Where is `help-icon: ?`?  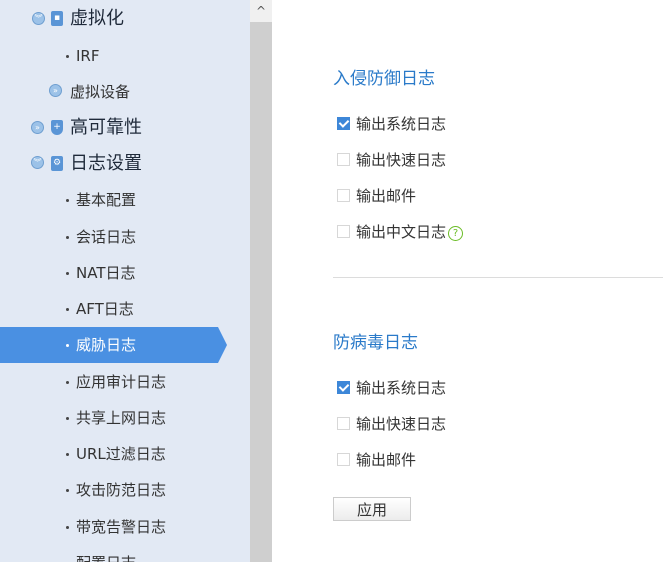
help-icon: ? is located at coordinates (456, 233).